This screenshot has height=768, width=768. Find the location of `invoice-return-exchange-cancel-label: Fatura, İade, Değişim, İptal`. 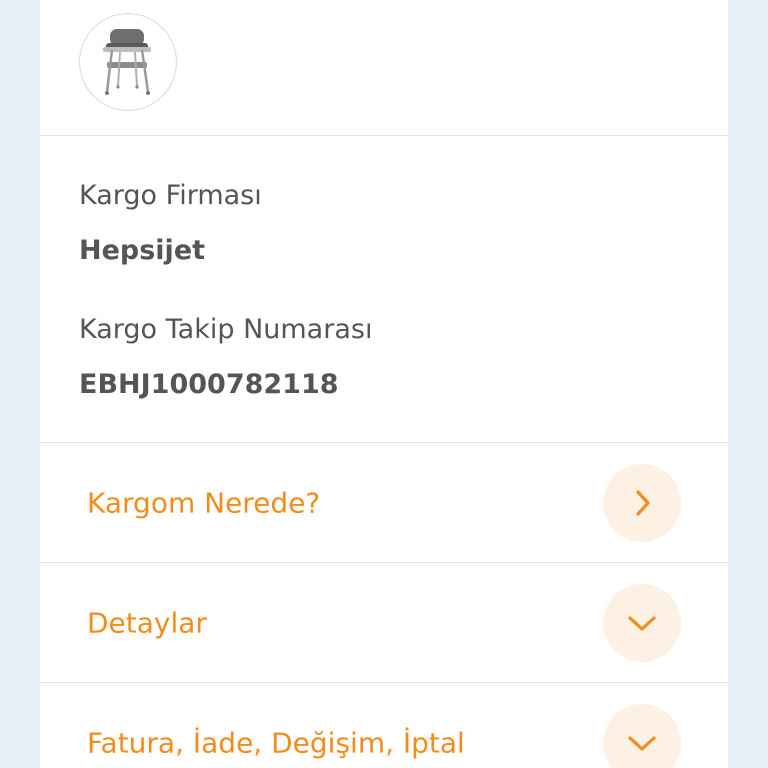

invoice-return-exchange-cancel-label: Fatura, İade, Değişim, İptal is located at coordinates (276, 742).